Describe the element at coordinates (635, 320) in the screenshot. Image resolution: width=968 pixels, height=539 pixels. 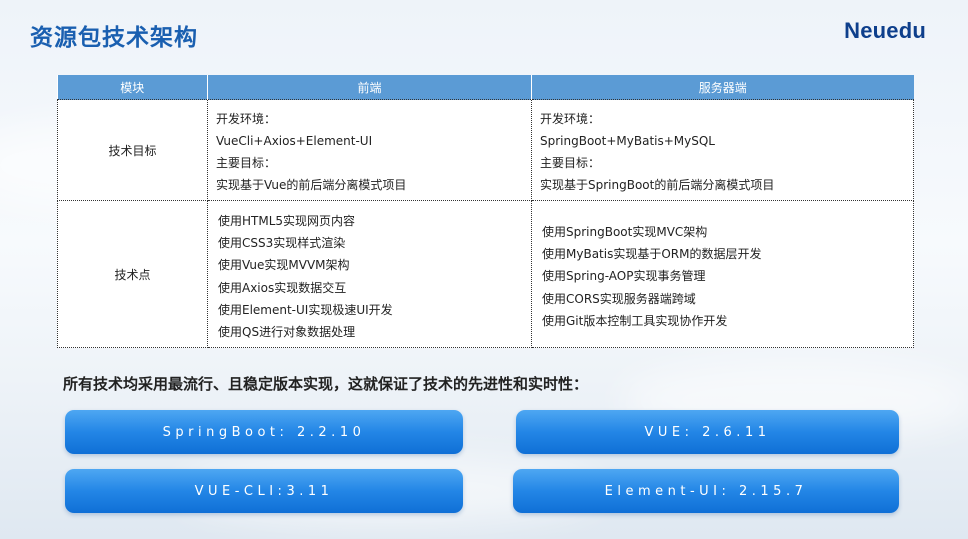
I see `cell-line: 使用Git版本控制工具实现协作开发` at that location.